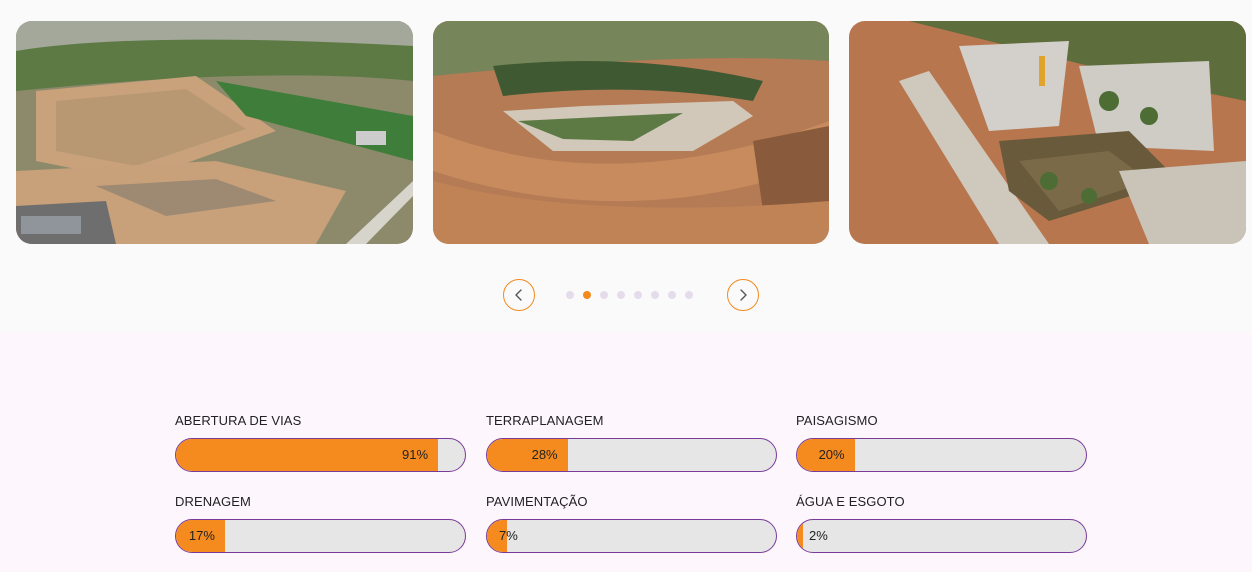 This screenshot has width=1252, height=572. I want to click on chevron-left-icon, so click(518, 295).